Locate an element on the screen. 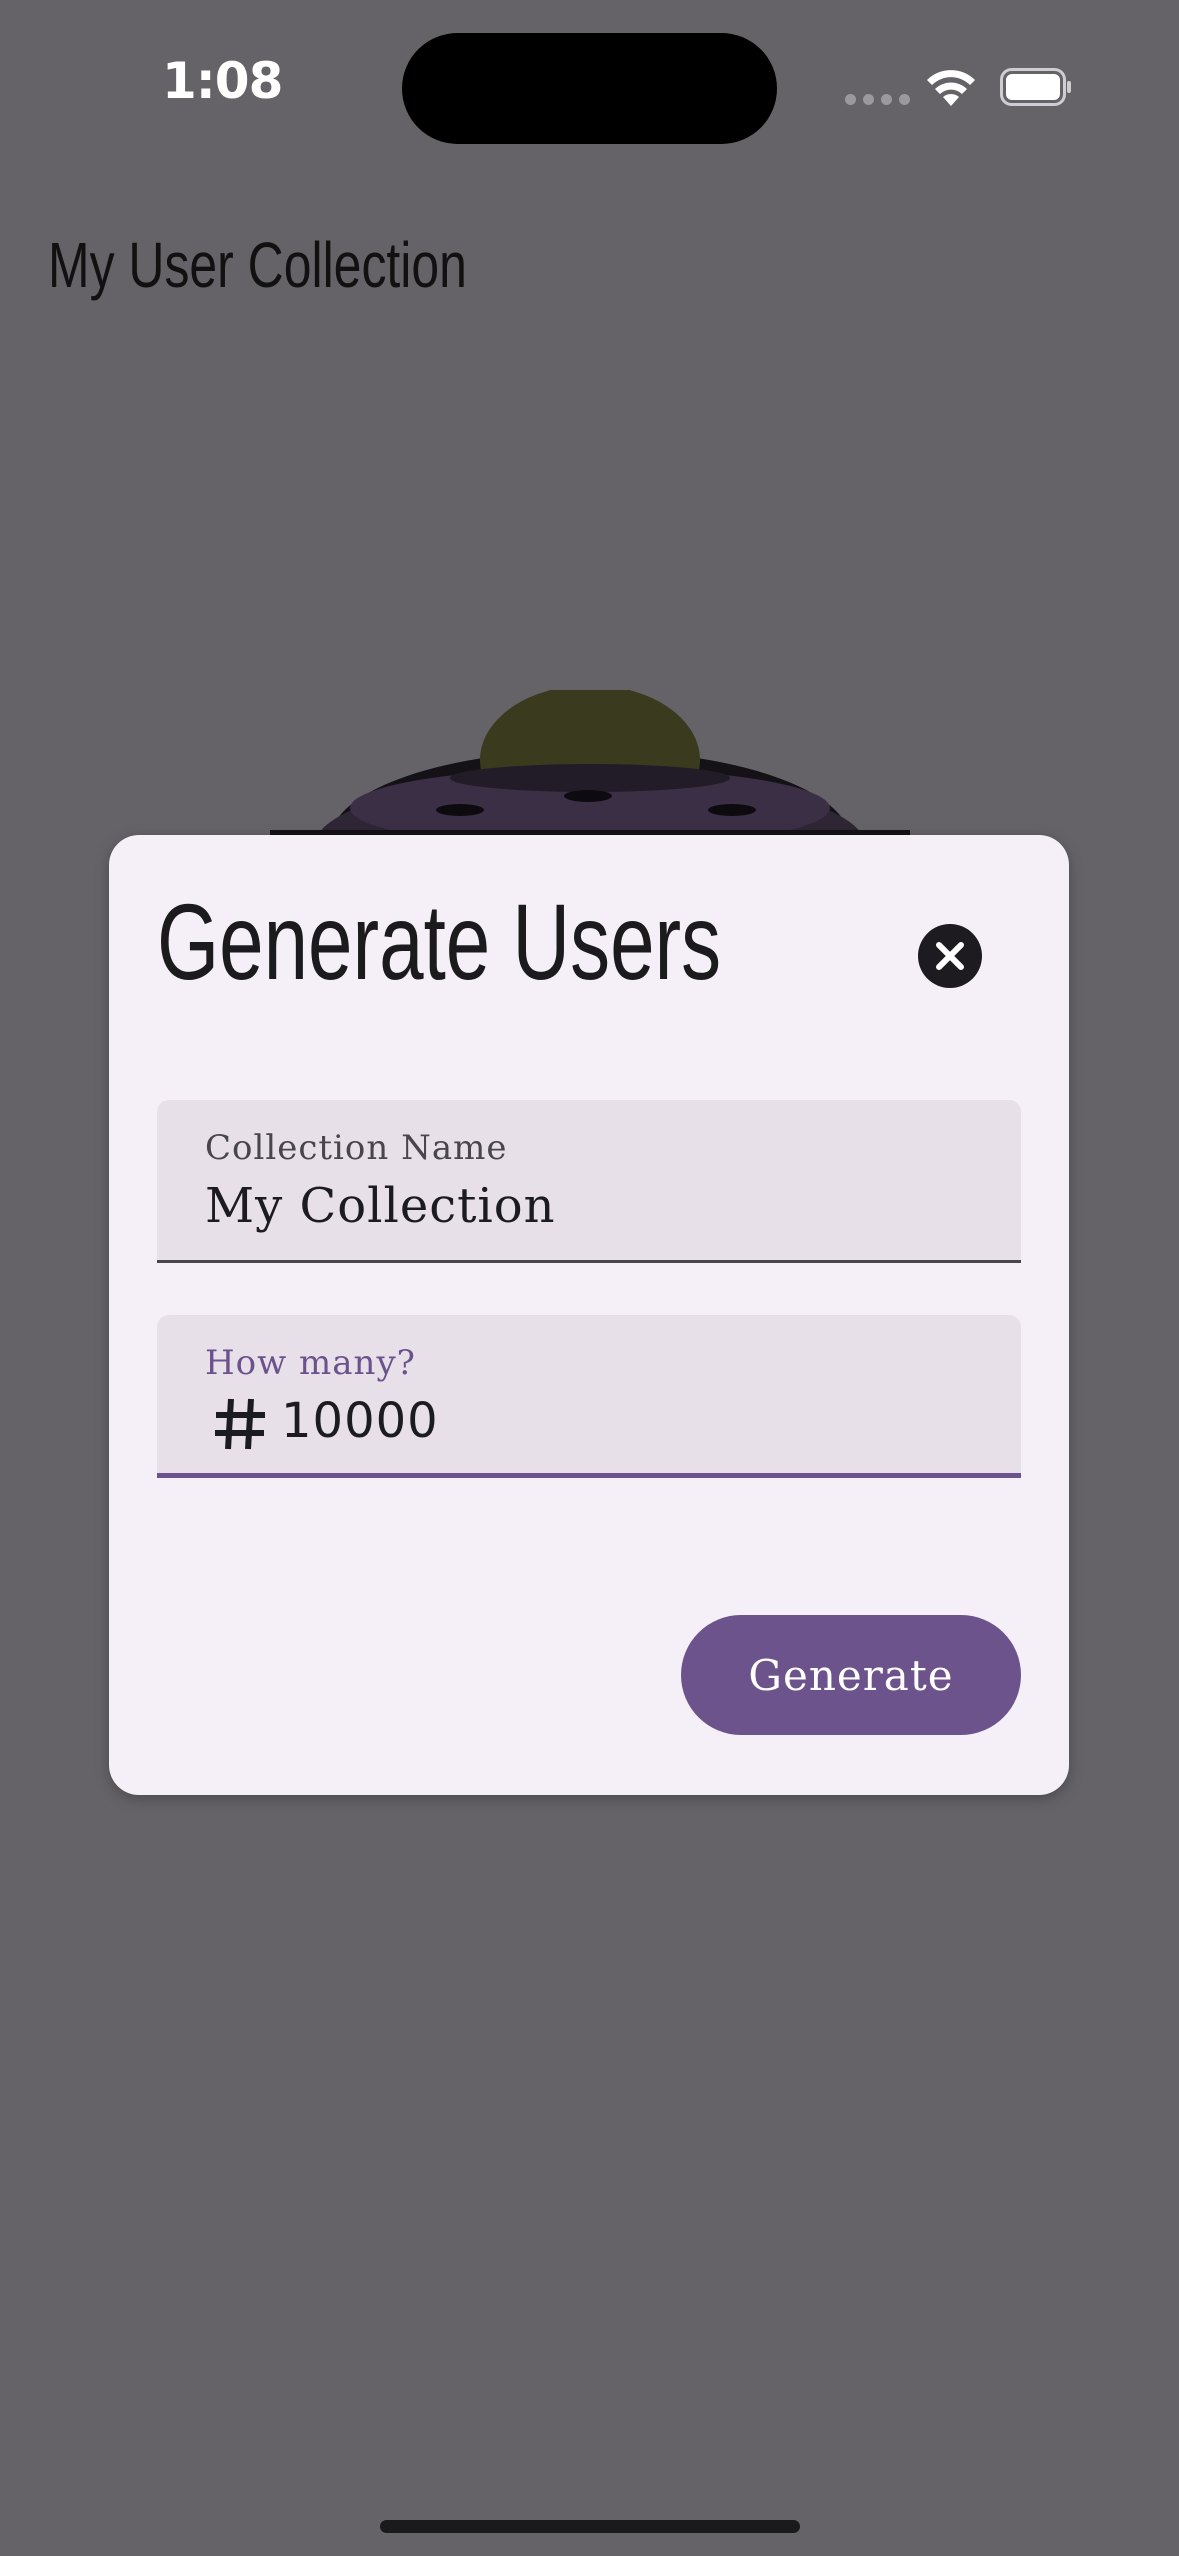 The height and width of the screenshot is (2556, 1179). generate-button: Generate is located at coordinates (851, 1675).